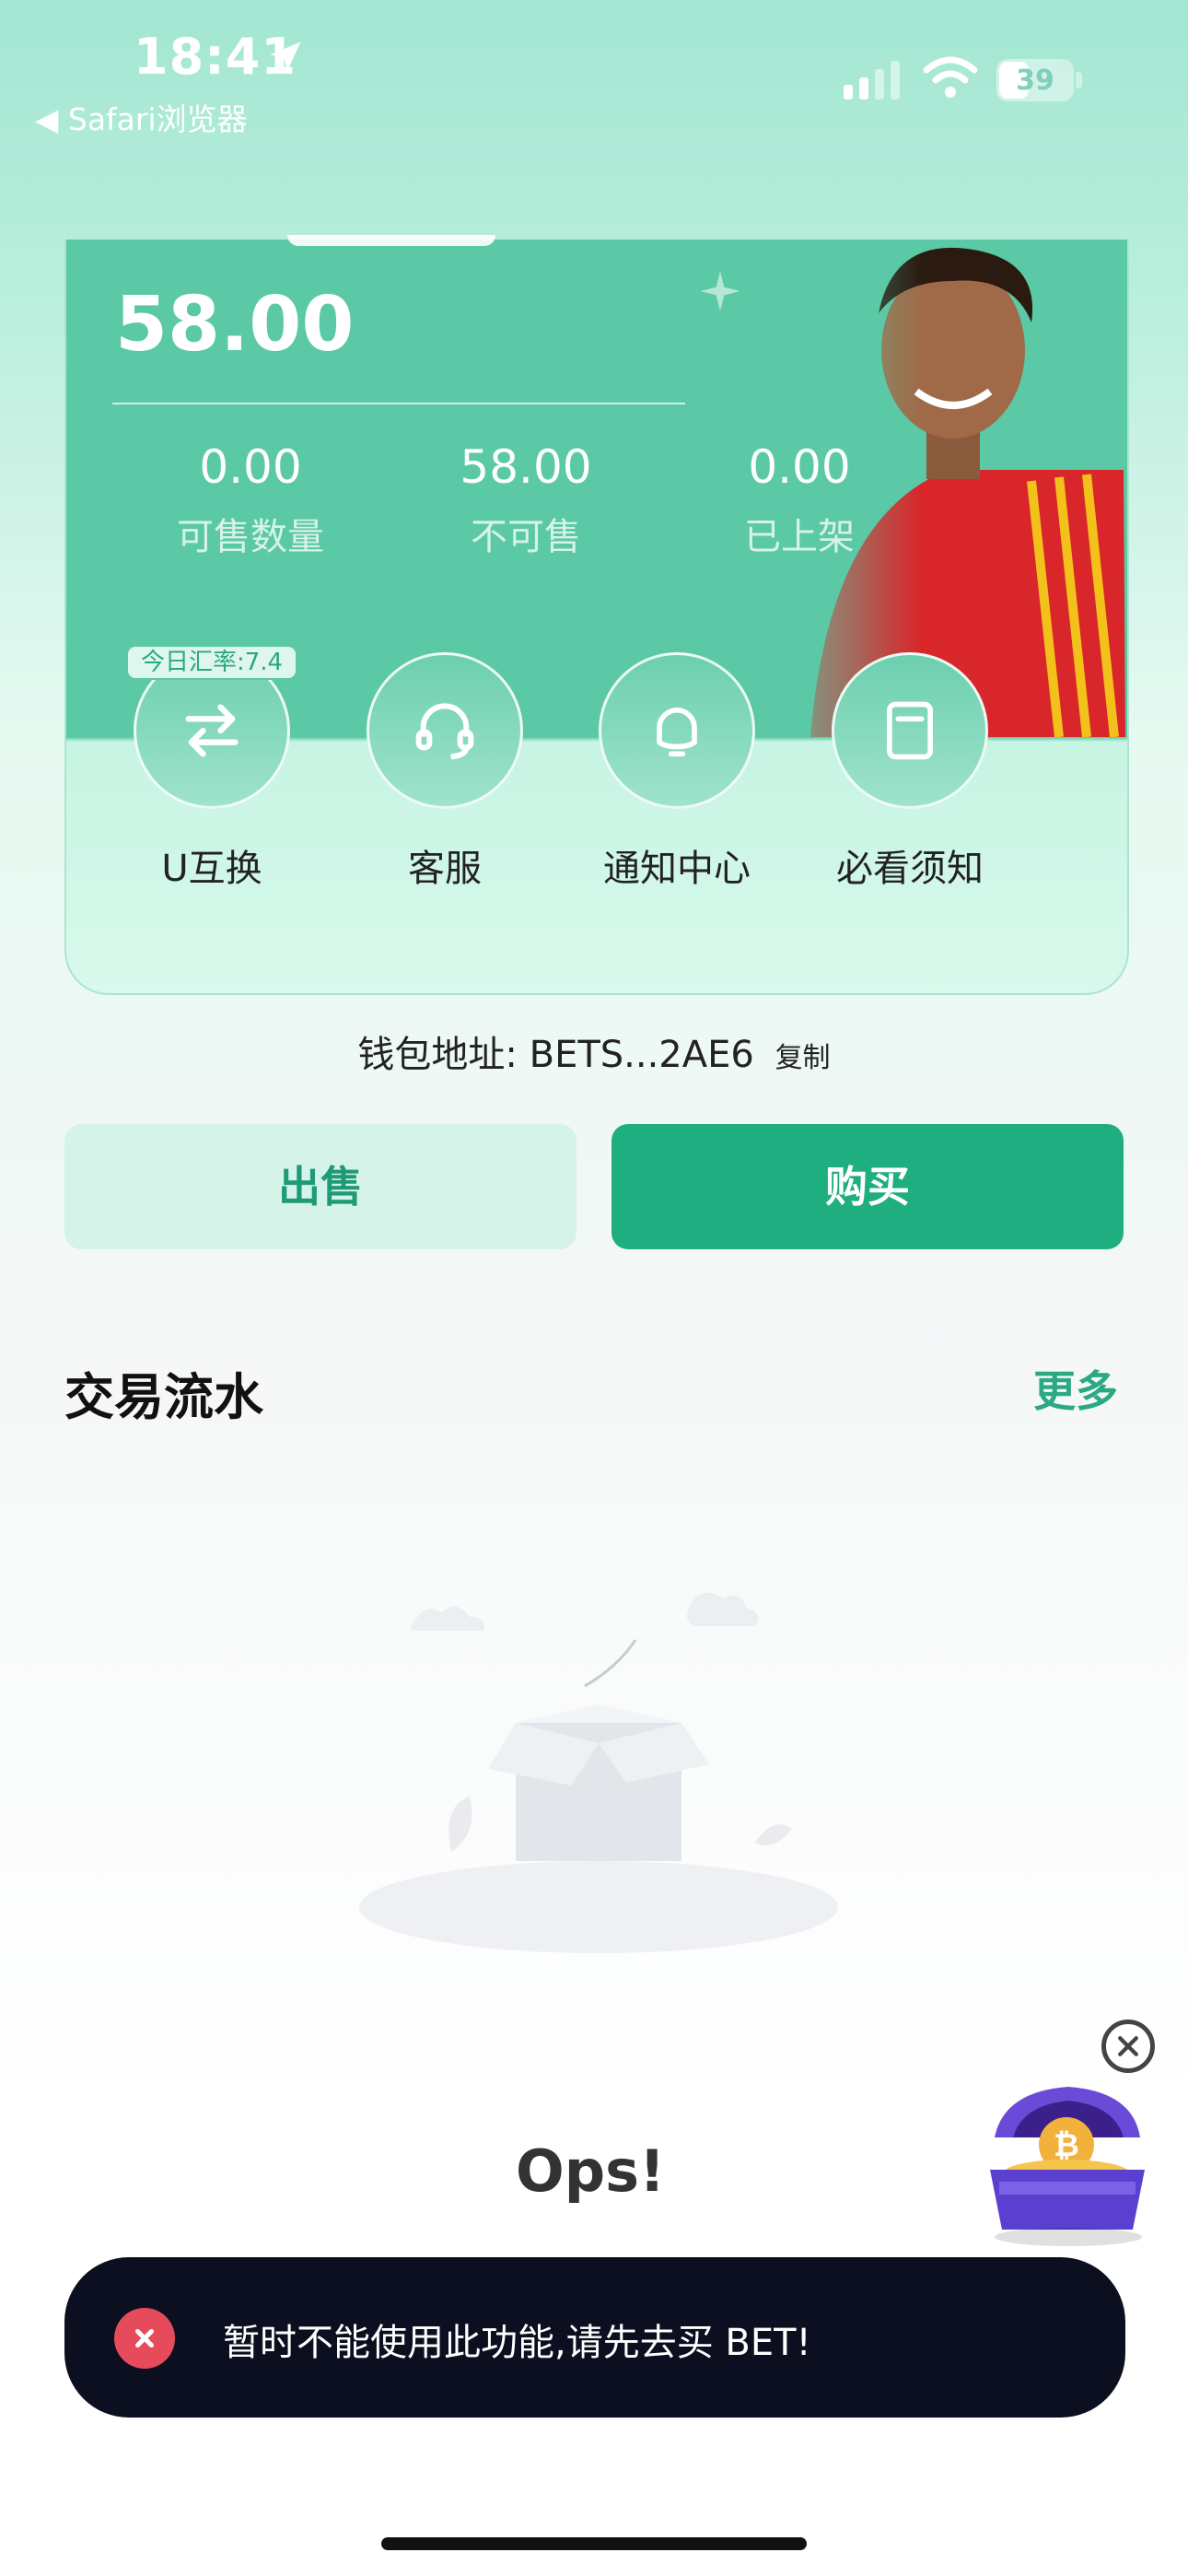  Describe the element at coordinates (144, 2338) in the screenshot. I see `error-icon` at that location.